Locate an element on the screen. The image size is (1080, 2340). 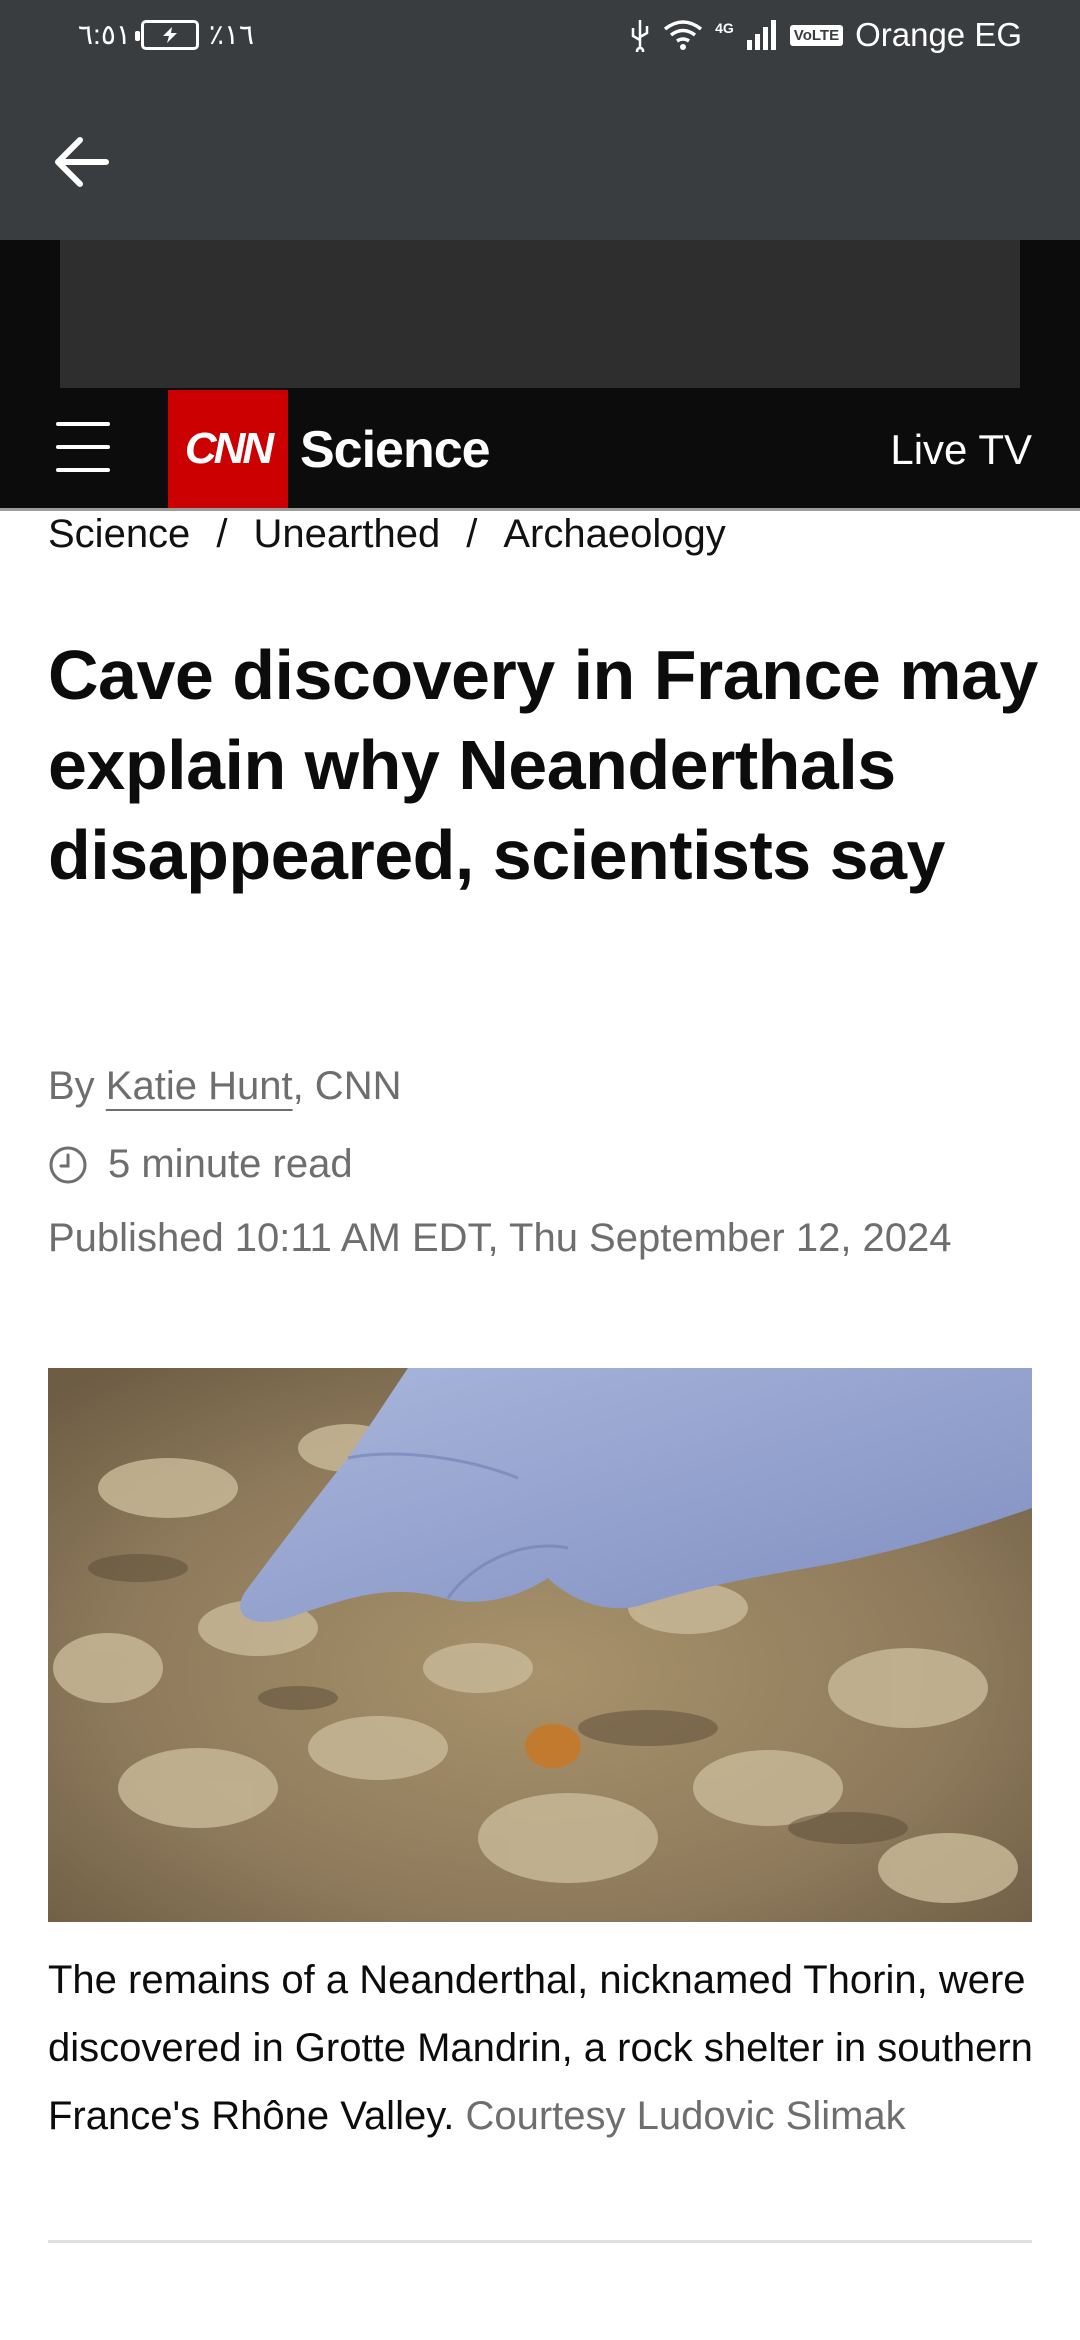
author-link: Katie Hunt is located at coordinates (199, 1086).